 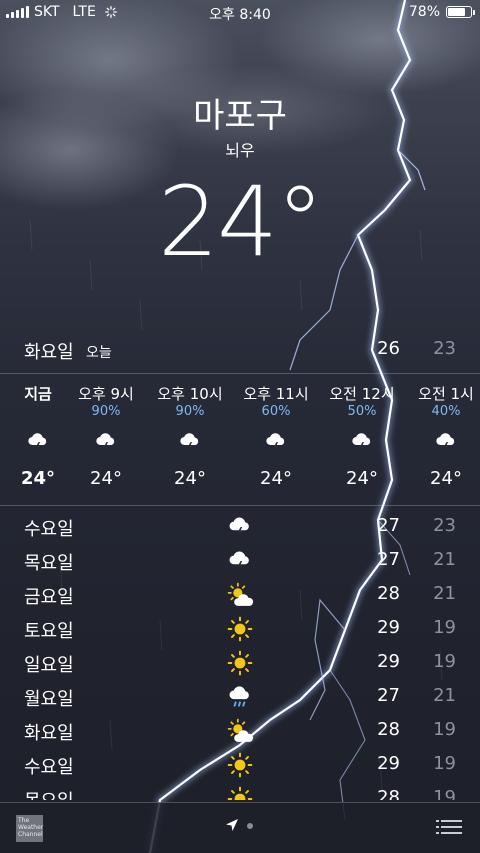 I want to click on city-name: 마포구, so click(x=240, y=116).